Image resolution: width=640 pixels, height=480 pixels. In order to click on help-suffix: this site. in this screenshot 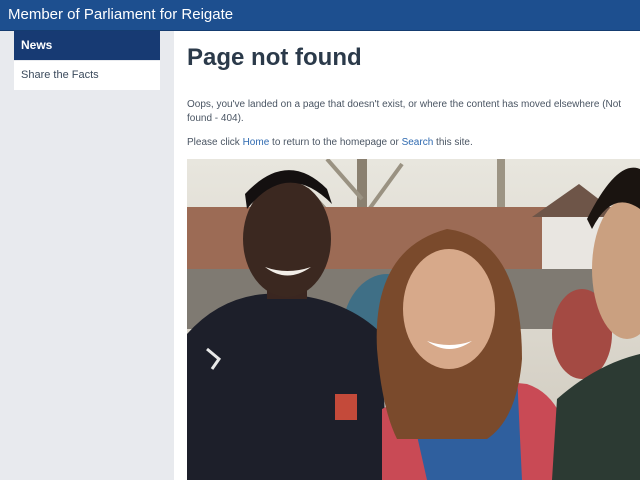, I will do `click(453, 142)`.